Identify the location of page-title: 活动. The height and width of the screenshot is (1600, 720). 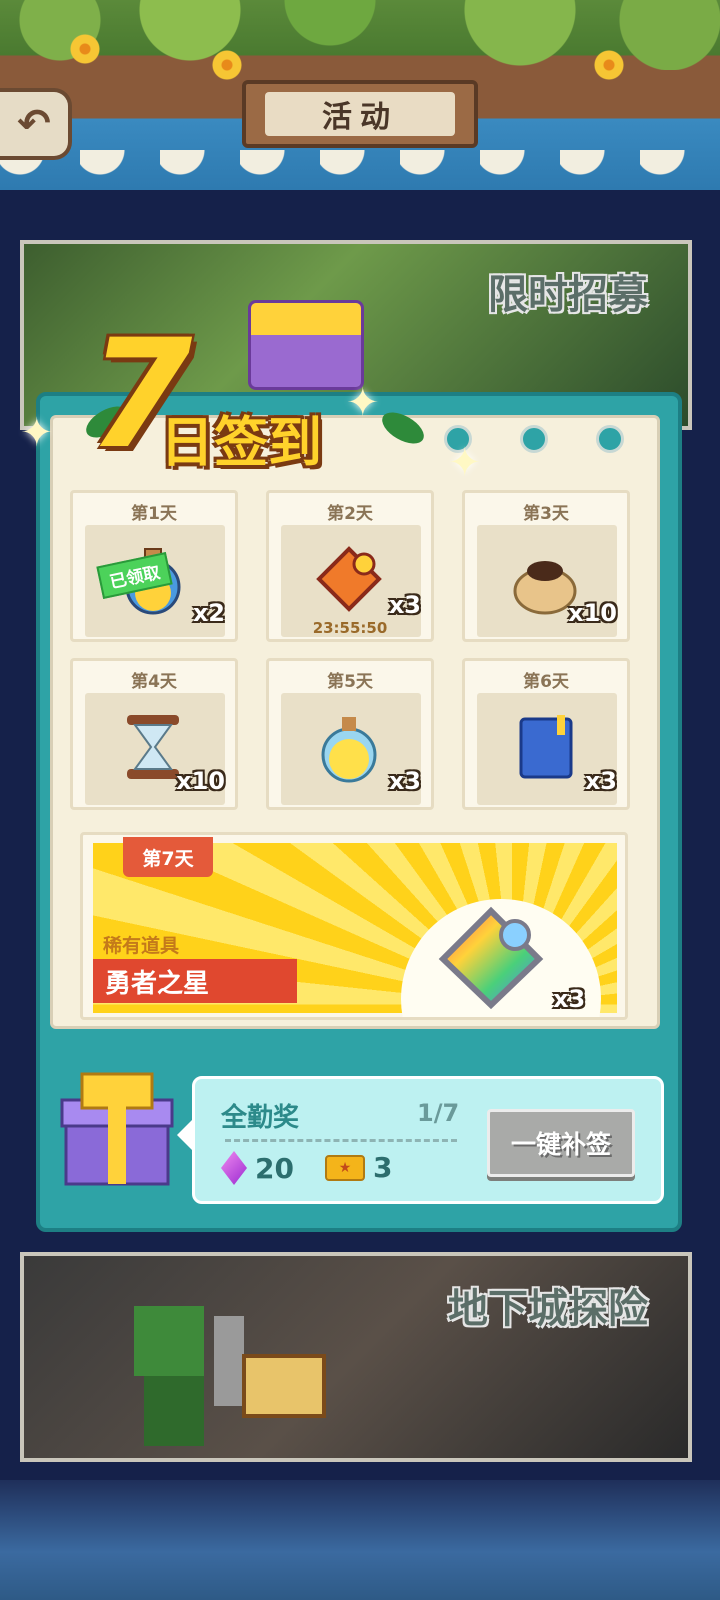
(360, 114).